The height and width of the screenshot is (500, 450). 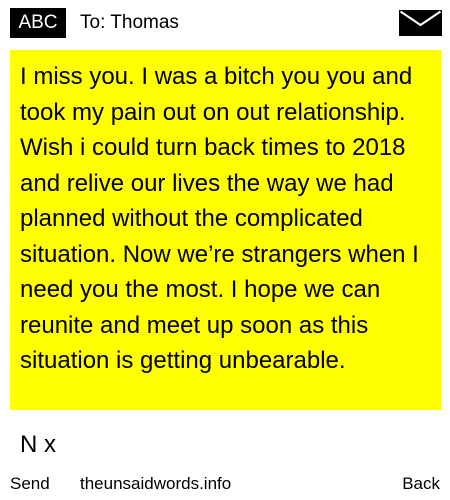 I want to click on recipient-label: To: Thomas, so click(x=129, y=22).